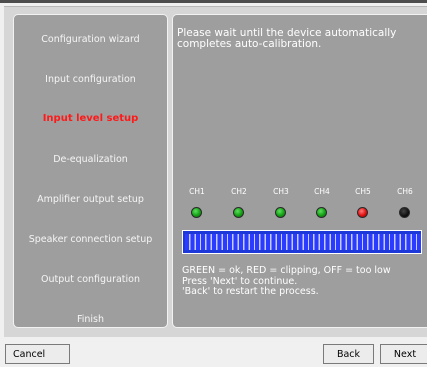 This screenshot has width=427, height=367. Describe the element at coordinates (90, 279) in the screenshot. I see `step-output-configuration: Output configuration` at that location.